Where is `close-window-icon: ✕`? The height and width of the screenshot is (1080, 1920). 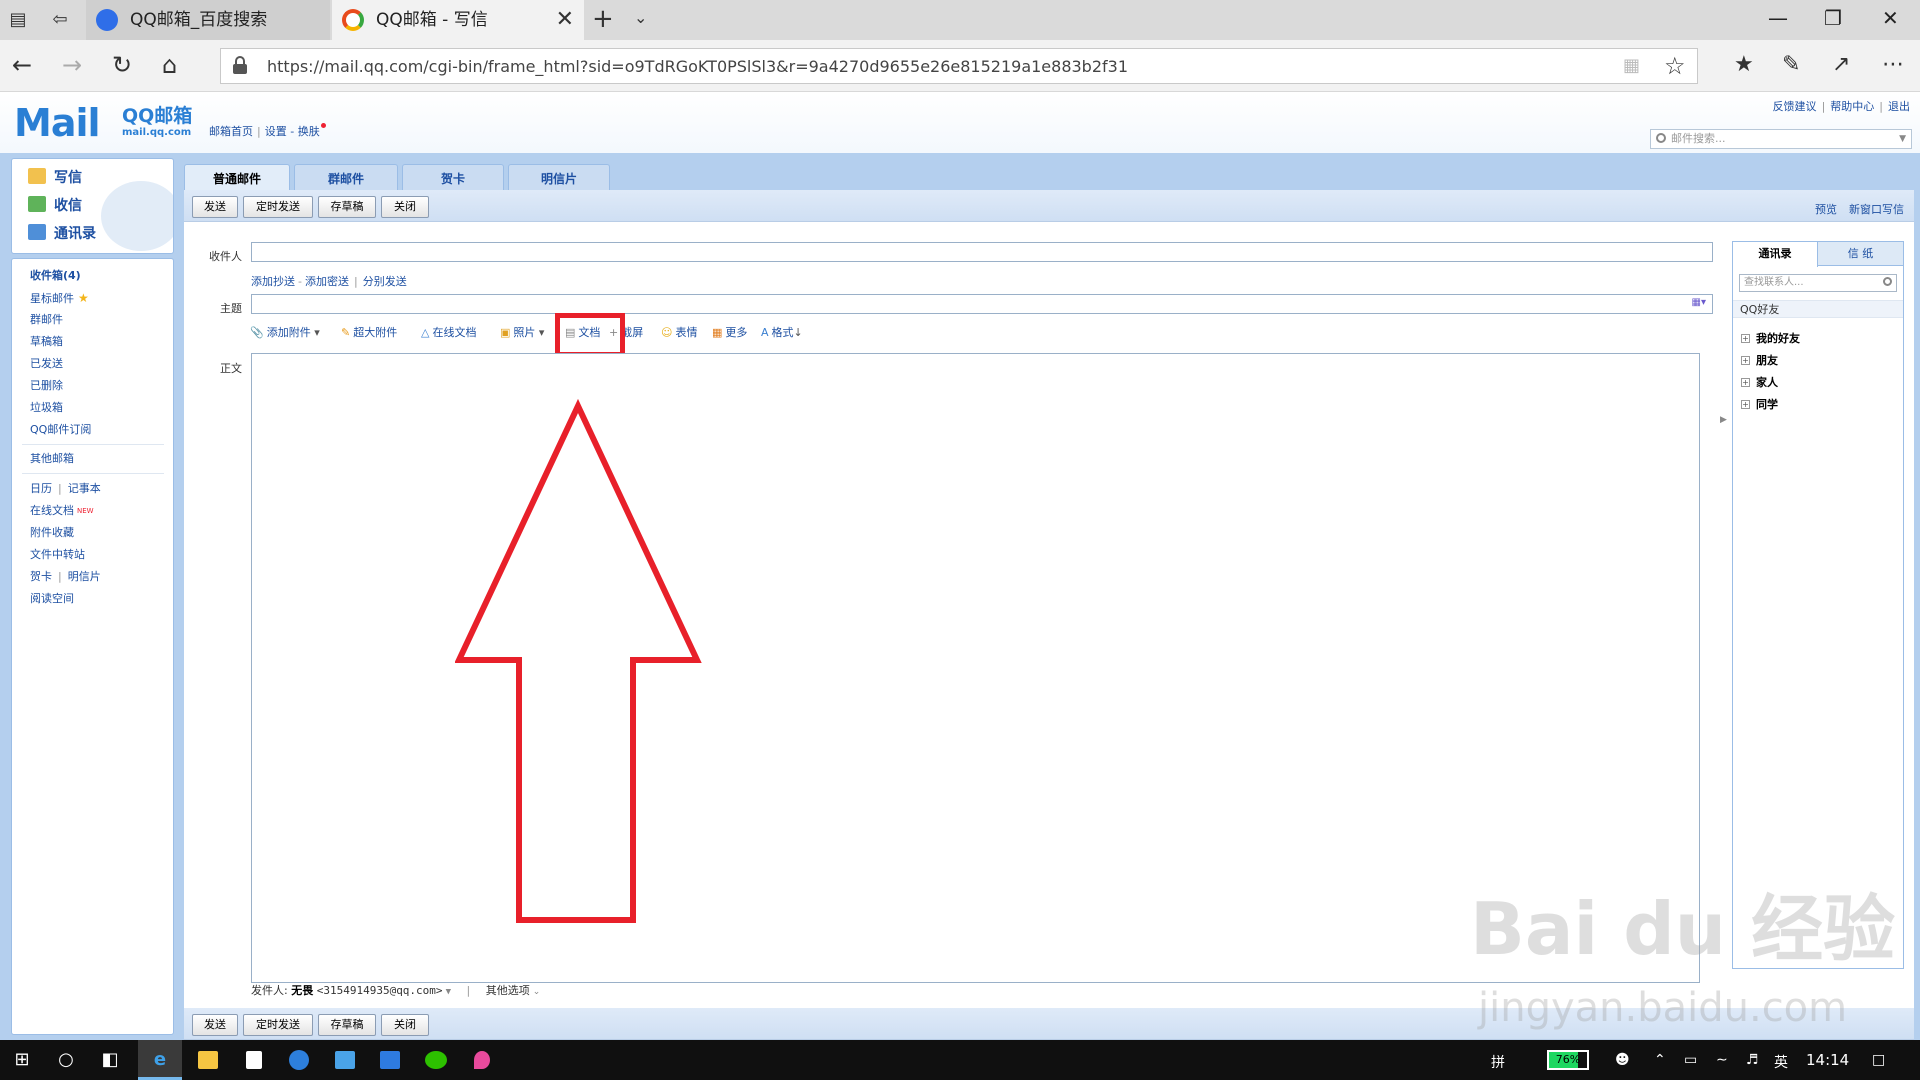 close-window-icon: ✕ is located at coordinates (1890, 18).